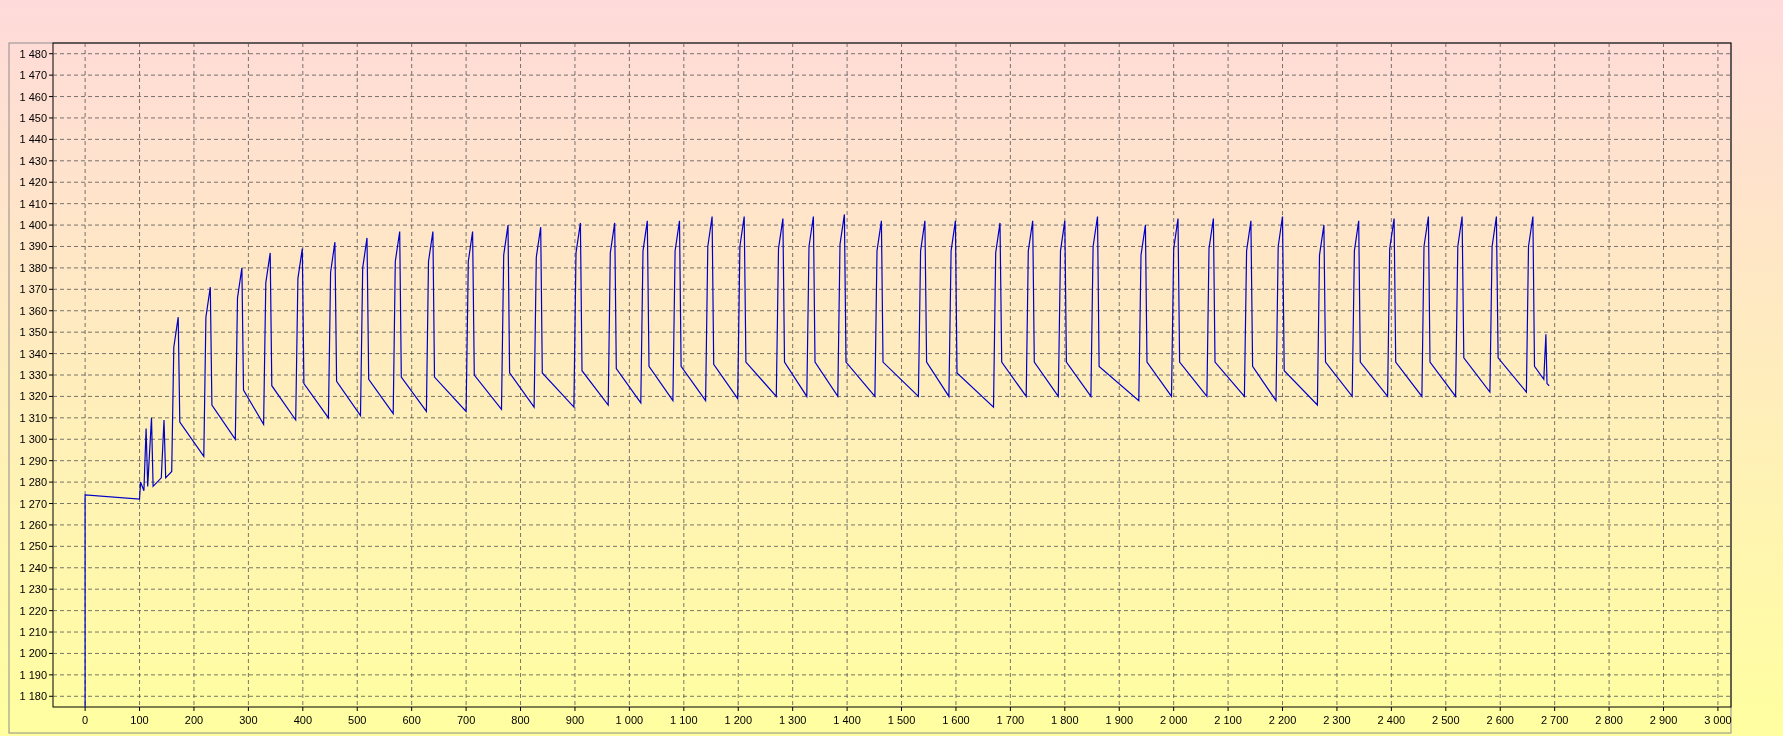  Describe the element at coordinates (33, 225) in the screenshot. I see `y-axis-label: 1 400` at that location.